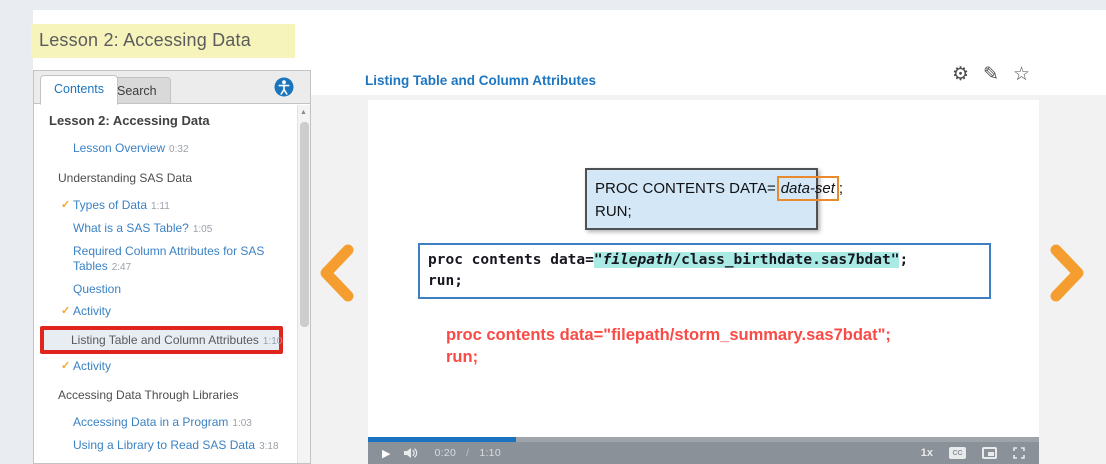 The width and height of the screenshot is (1106, 464). I want to click on play-button: ▶, so click(386, 453).